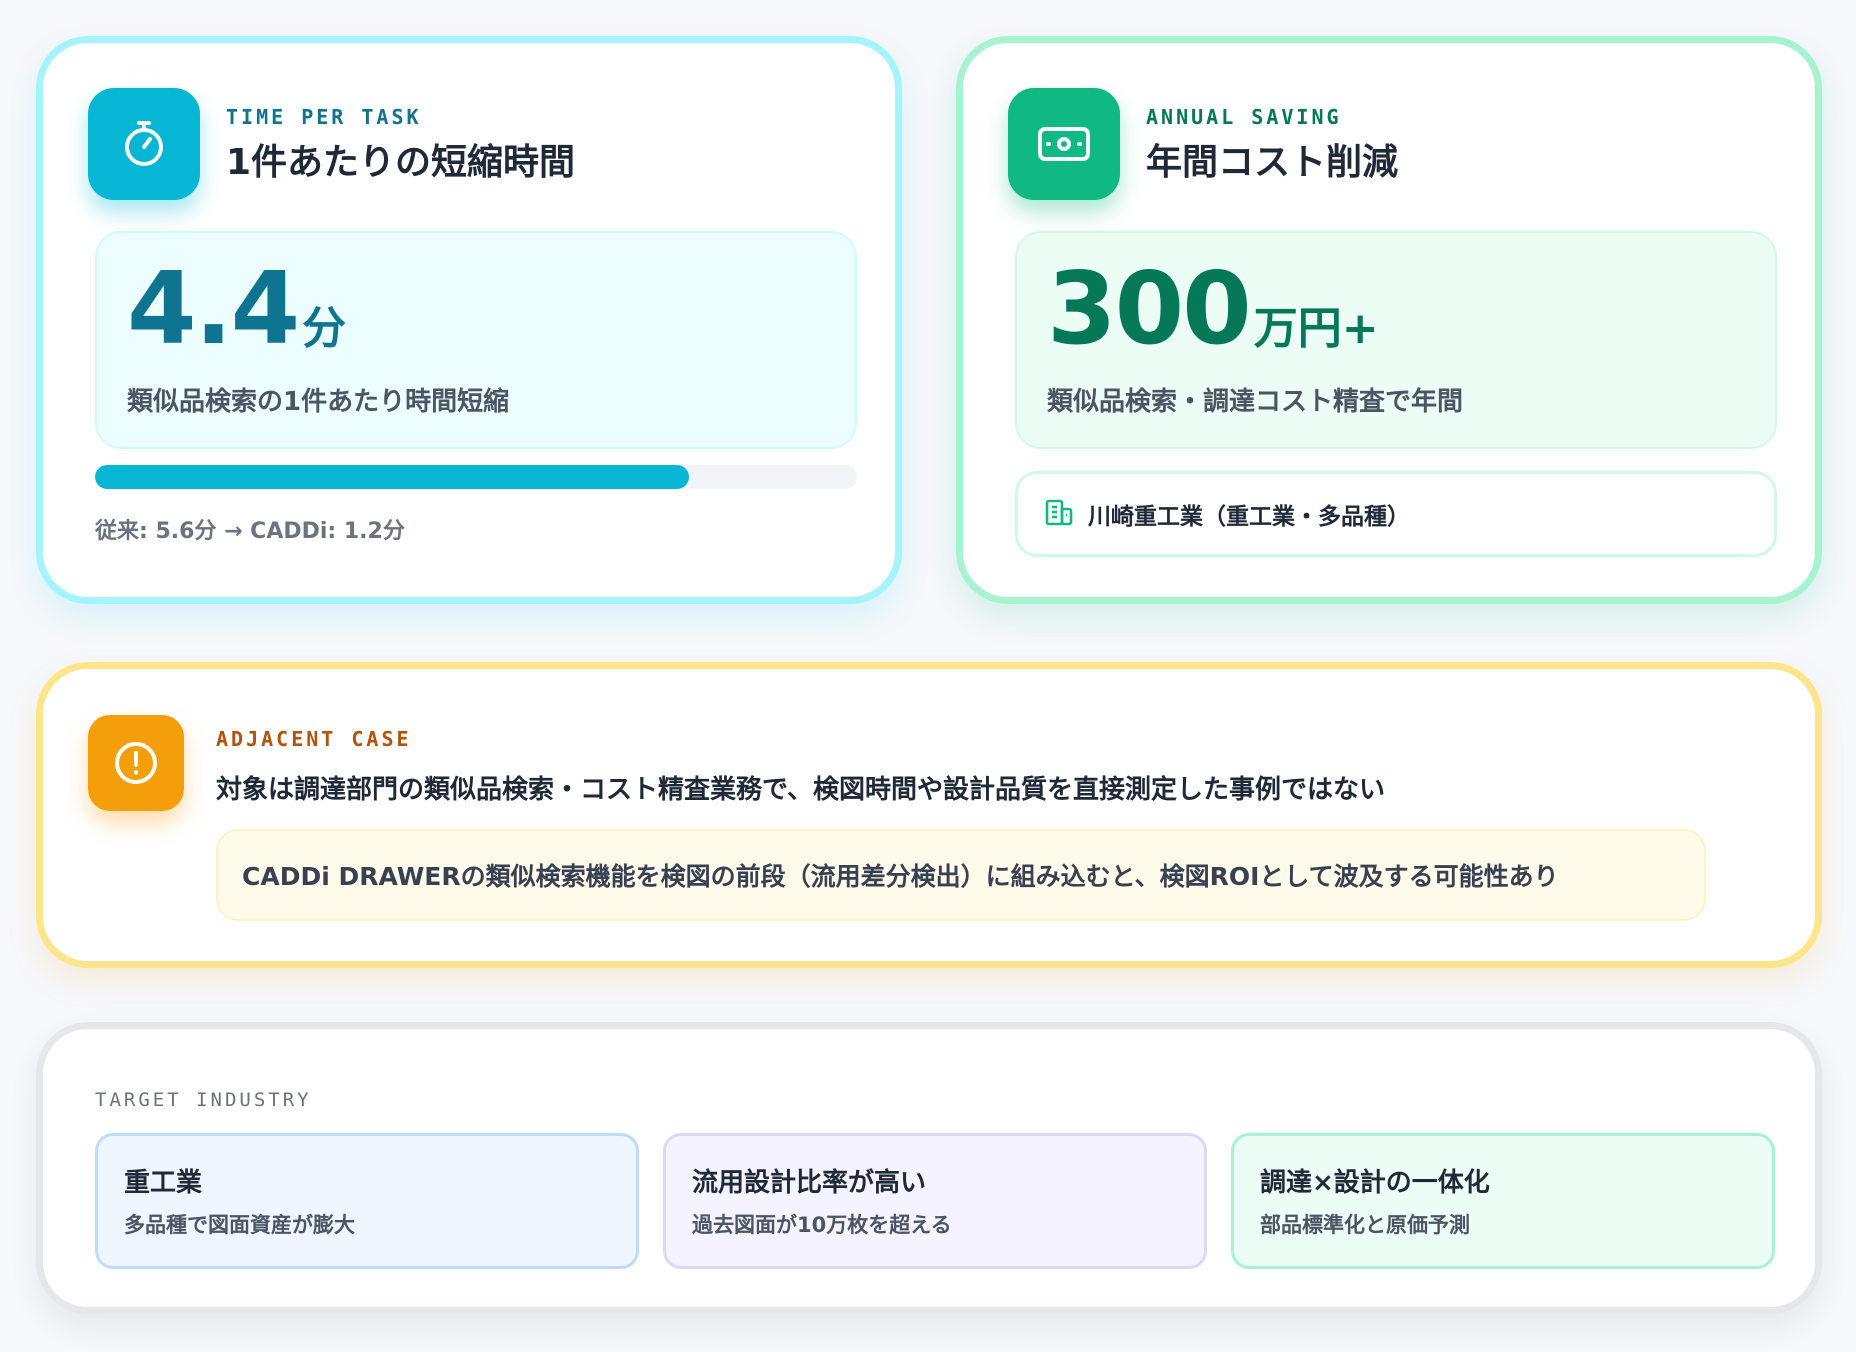 The width and height of the screenshot is (1856, 1352). Describe the element at coordinates (203, 1100) in the screenshot. I see `target-industry-label: TARGET INDUSTRY` at that location.